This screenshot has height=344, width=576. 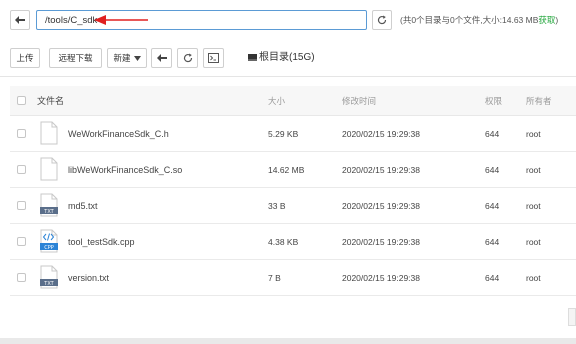 What do you see at coordinates (71, 20) in the screenshot?
I see `path-text: /tools/C_sdk` at bounding box center [71, 20].